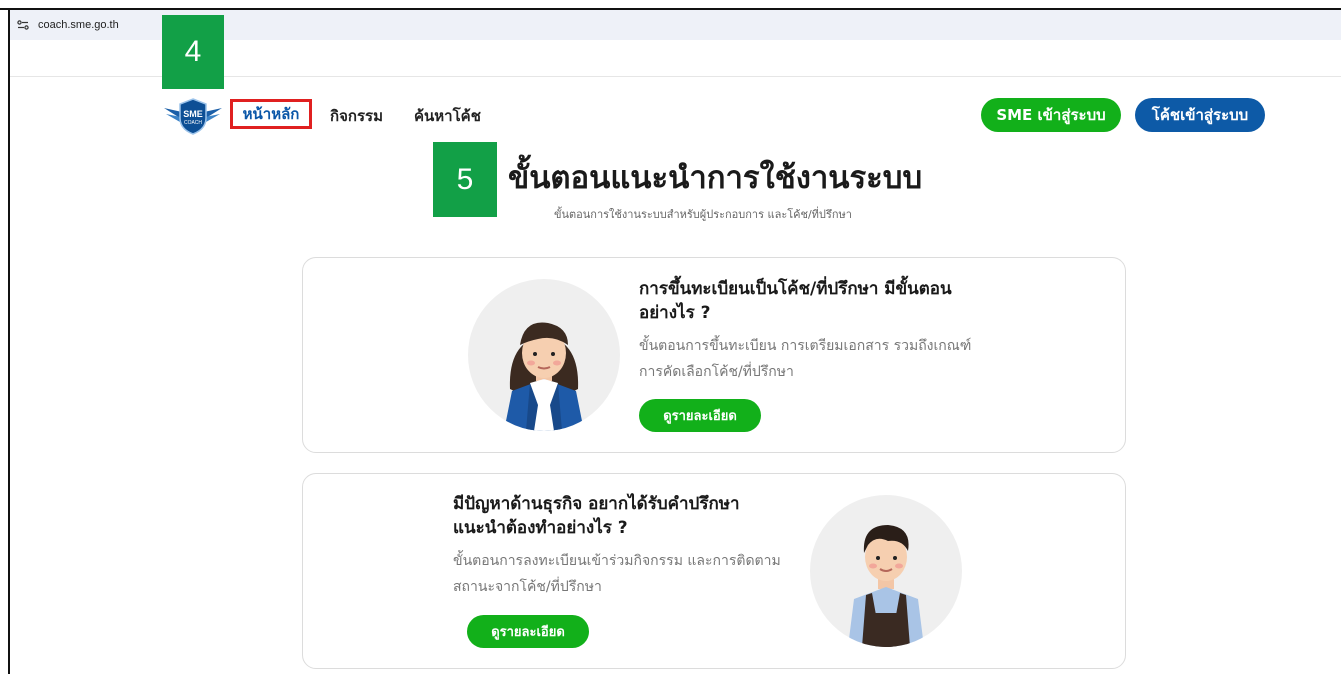  I want to click on sme-coach-logo: SME COACH, so click(193, 116).